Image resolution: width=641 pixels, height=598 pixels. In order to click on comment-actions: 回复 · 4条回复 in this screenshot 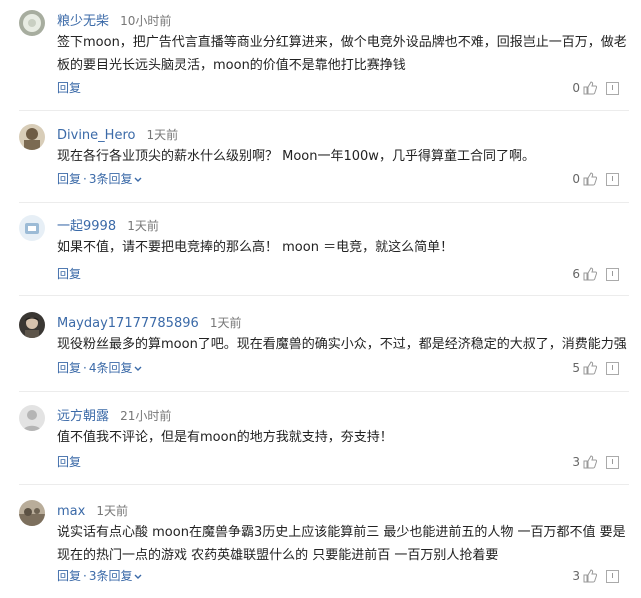, I will do `click(99, 368)`.